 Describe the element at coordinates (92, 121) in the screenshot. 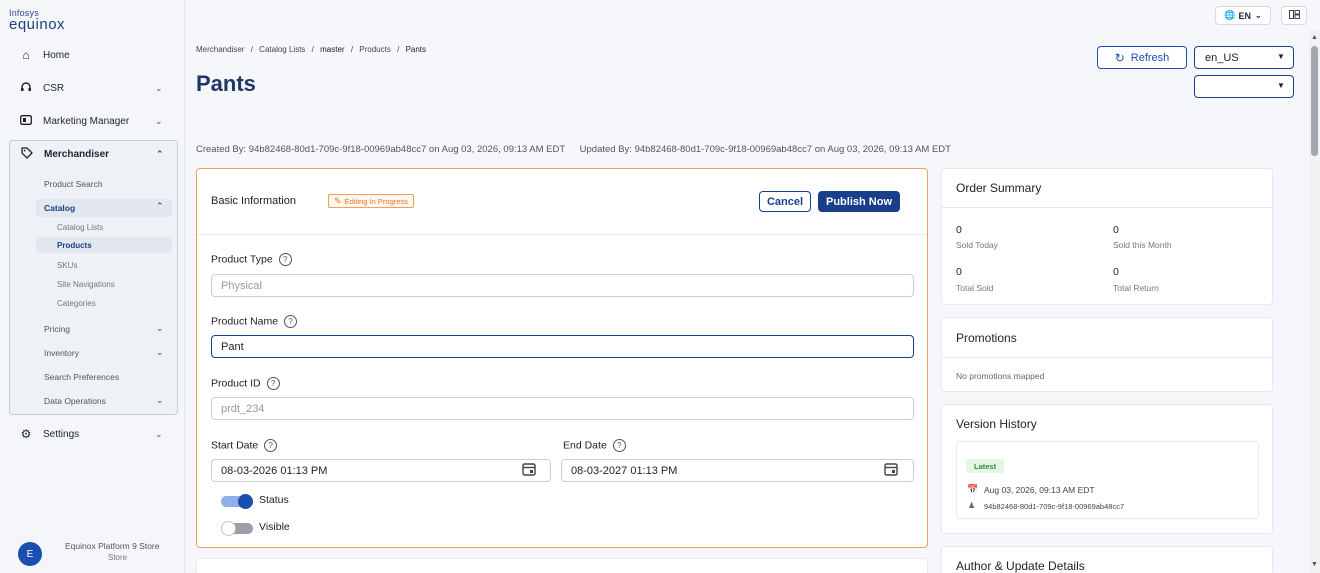

I see `sidebar-item-marketing-manager: Marketing Manager ⌄` at that location.